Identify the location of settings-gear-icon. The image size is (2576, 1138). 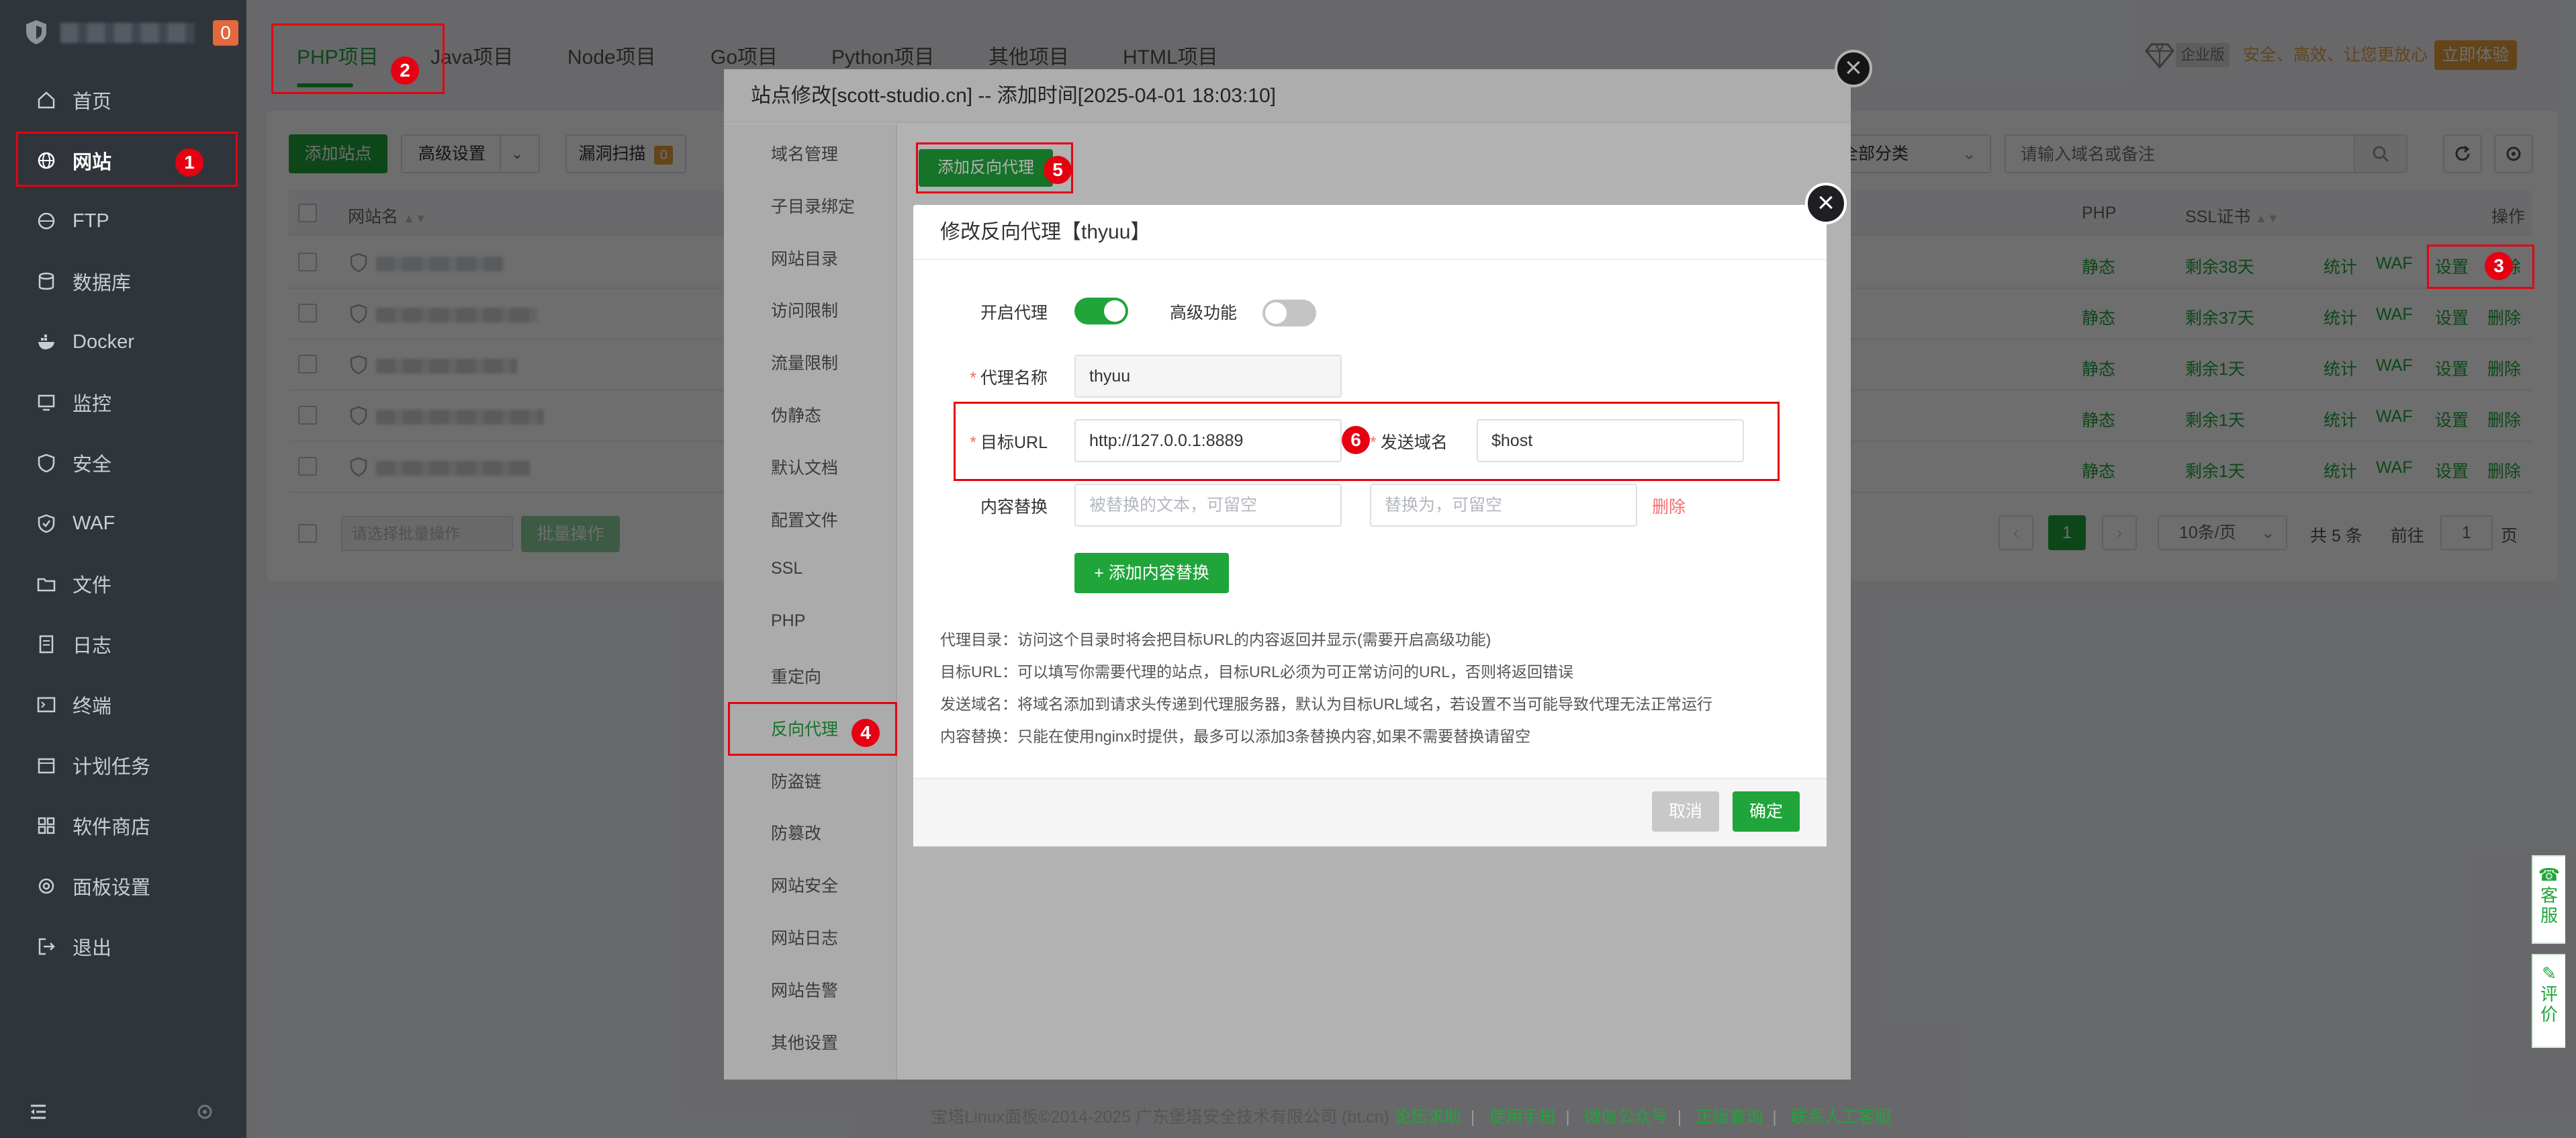
(205, 1112).